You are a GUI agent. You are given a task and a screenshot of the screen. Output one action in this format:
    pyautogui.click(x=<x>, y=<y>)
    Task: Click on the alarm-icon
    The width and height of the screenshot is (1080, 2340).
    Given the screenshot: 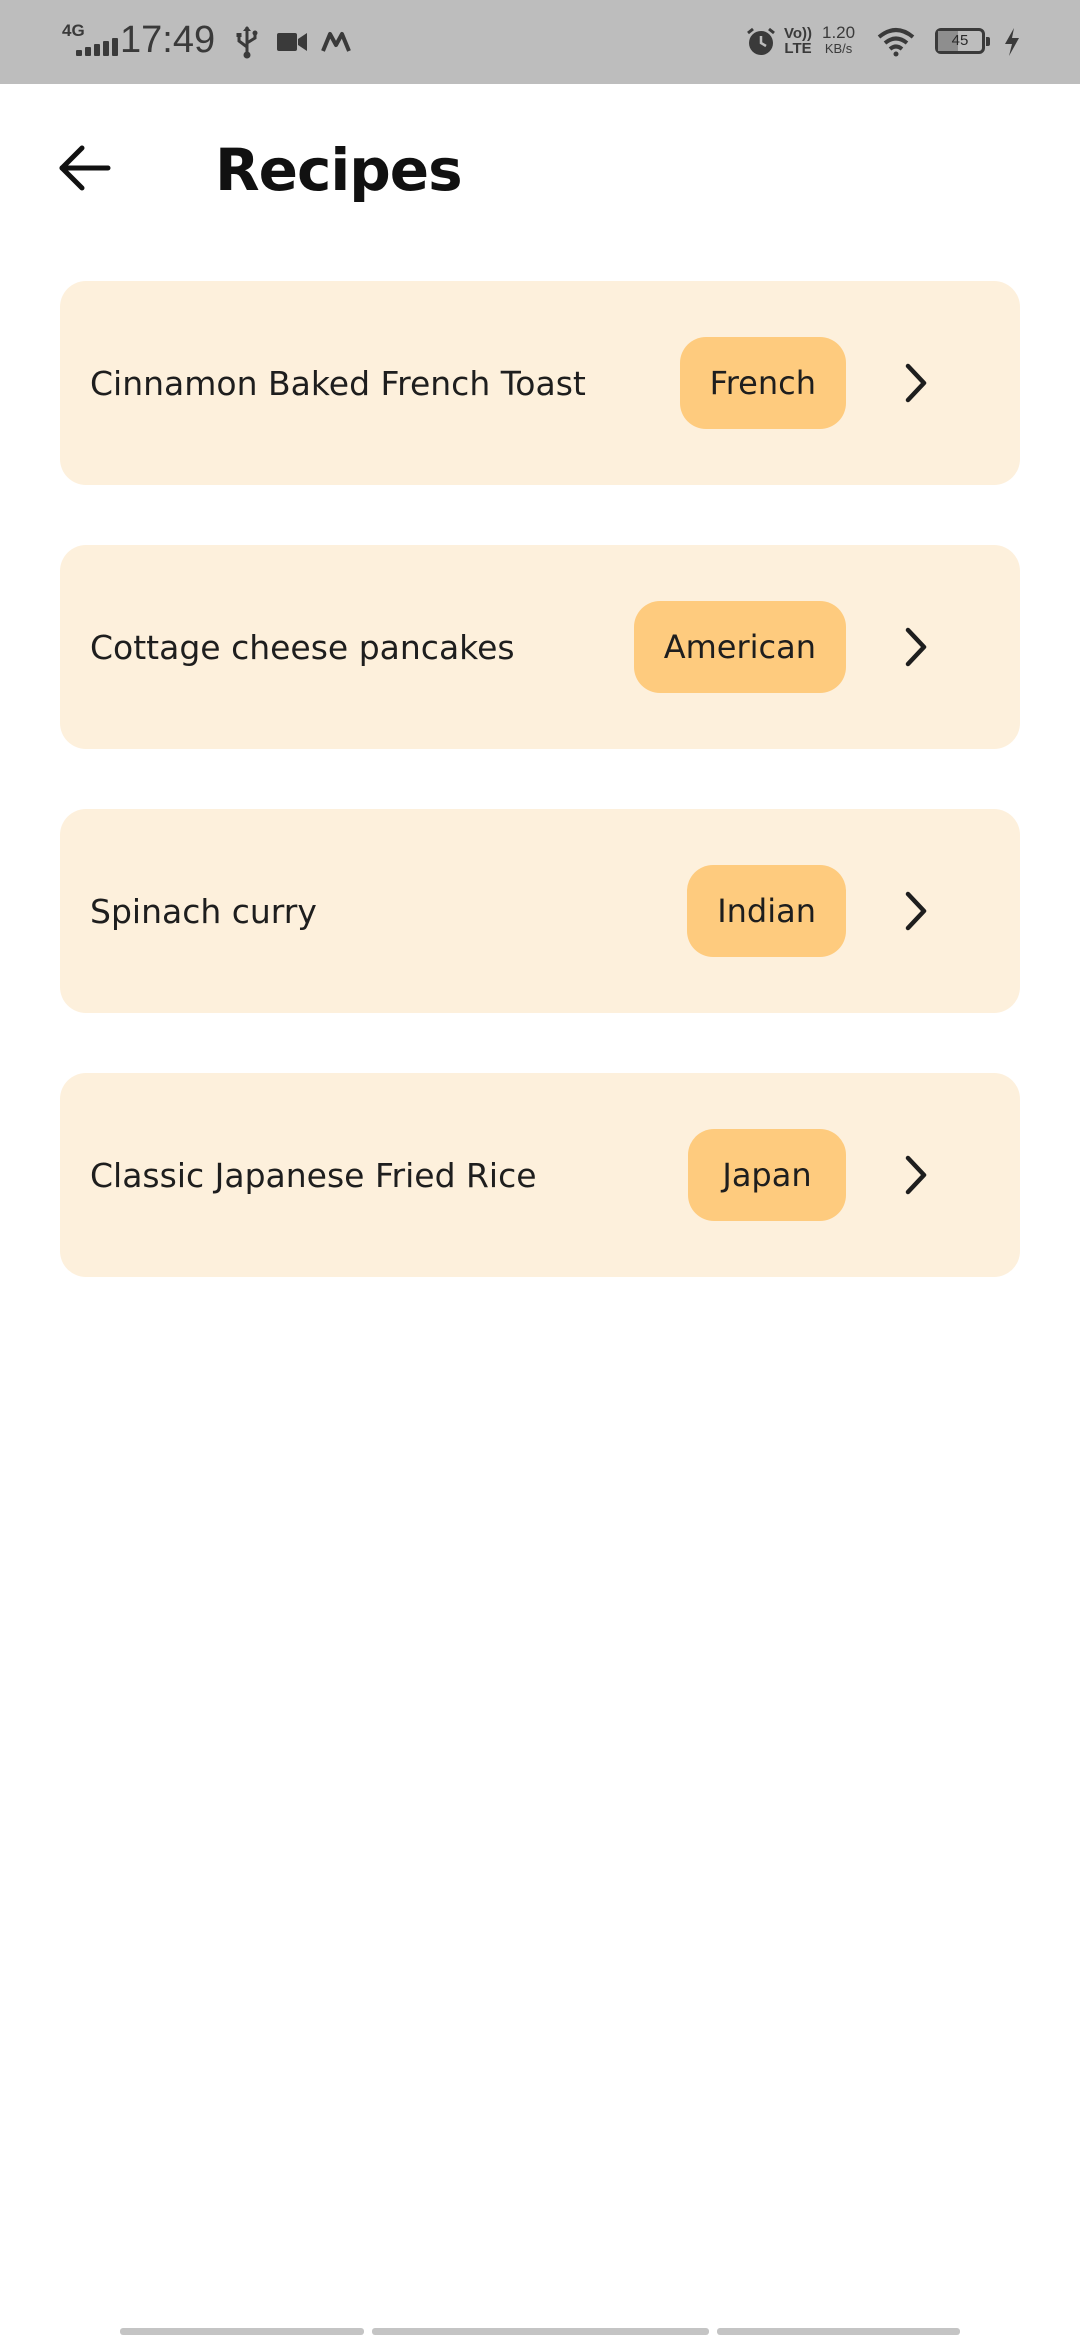 What is the action you would take?
    pyautogui.click(x=761, y=42)
    